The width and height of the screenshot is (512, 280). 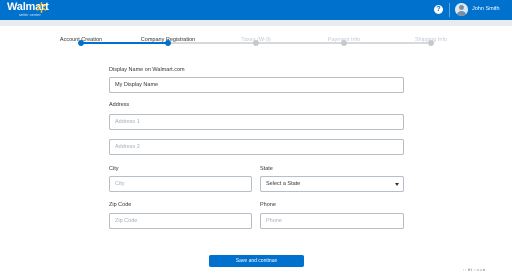 What do you see at coordinates (332, 221) in the screenshot?
I see `phone-input: Phone` at bounding box center [332, 221].